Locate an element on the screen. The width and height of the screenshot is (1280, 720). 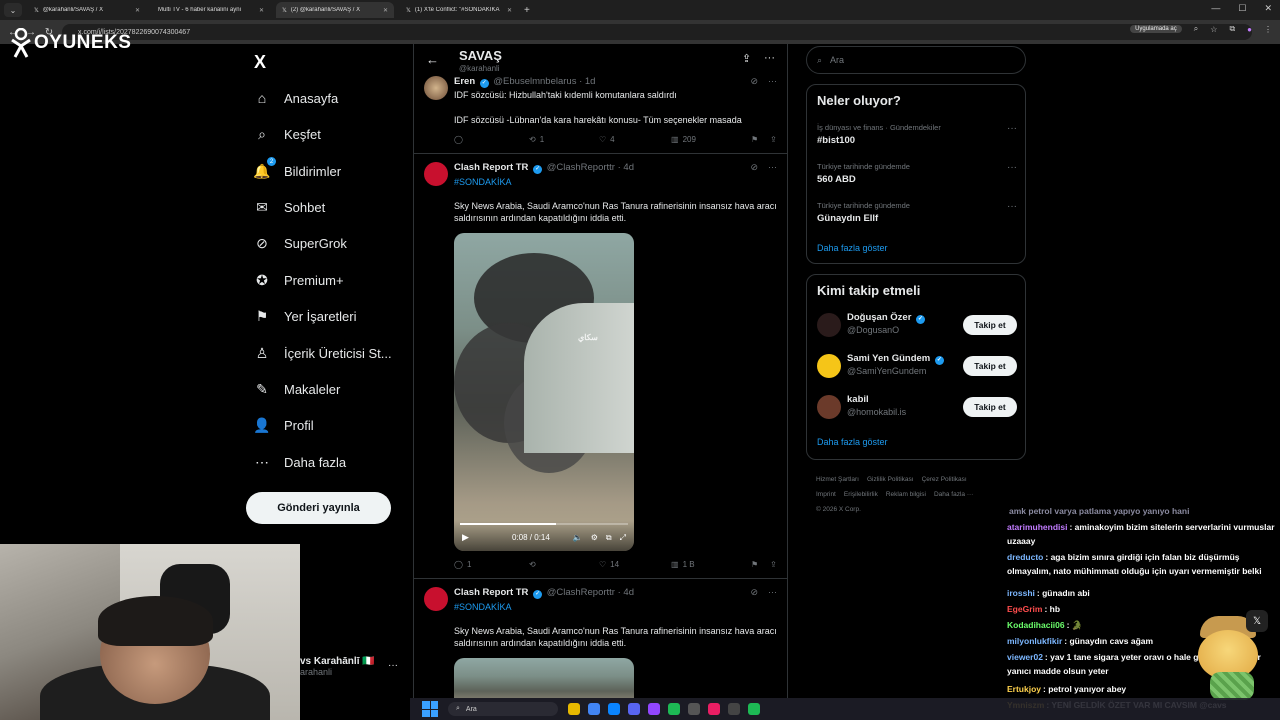
who-show-more-link: Daha fazla göster is located at coordinates (852, 442).